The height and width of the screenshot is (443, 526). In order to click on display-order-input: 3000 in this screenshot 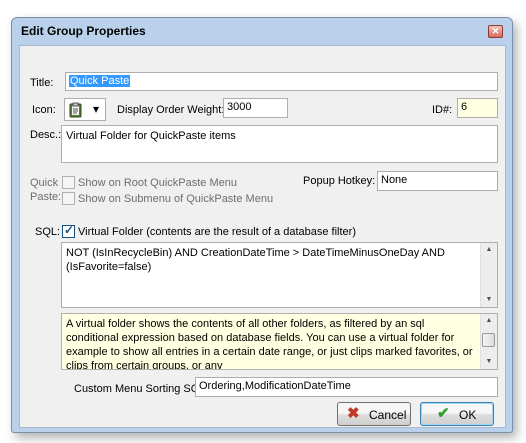, I will do `click(255, 108)`.